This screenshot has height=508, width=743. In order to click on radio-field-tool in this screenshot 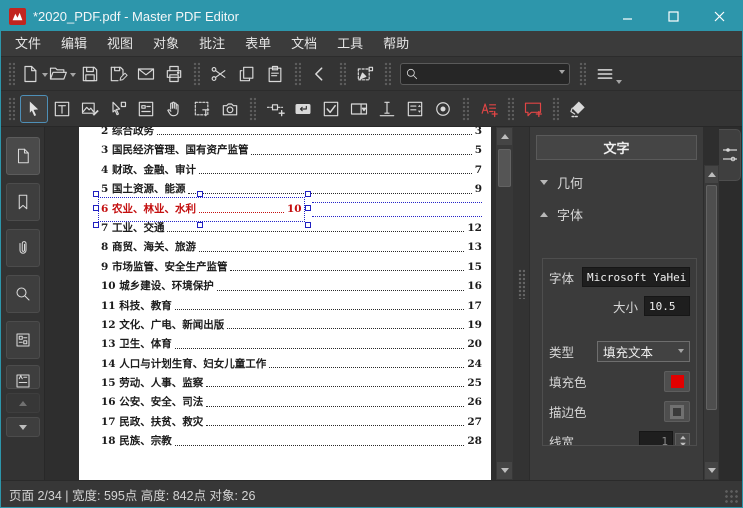, I will do `click(443, 109)`.